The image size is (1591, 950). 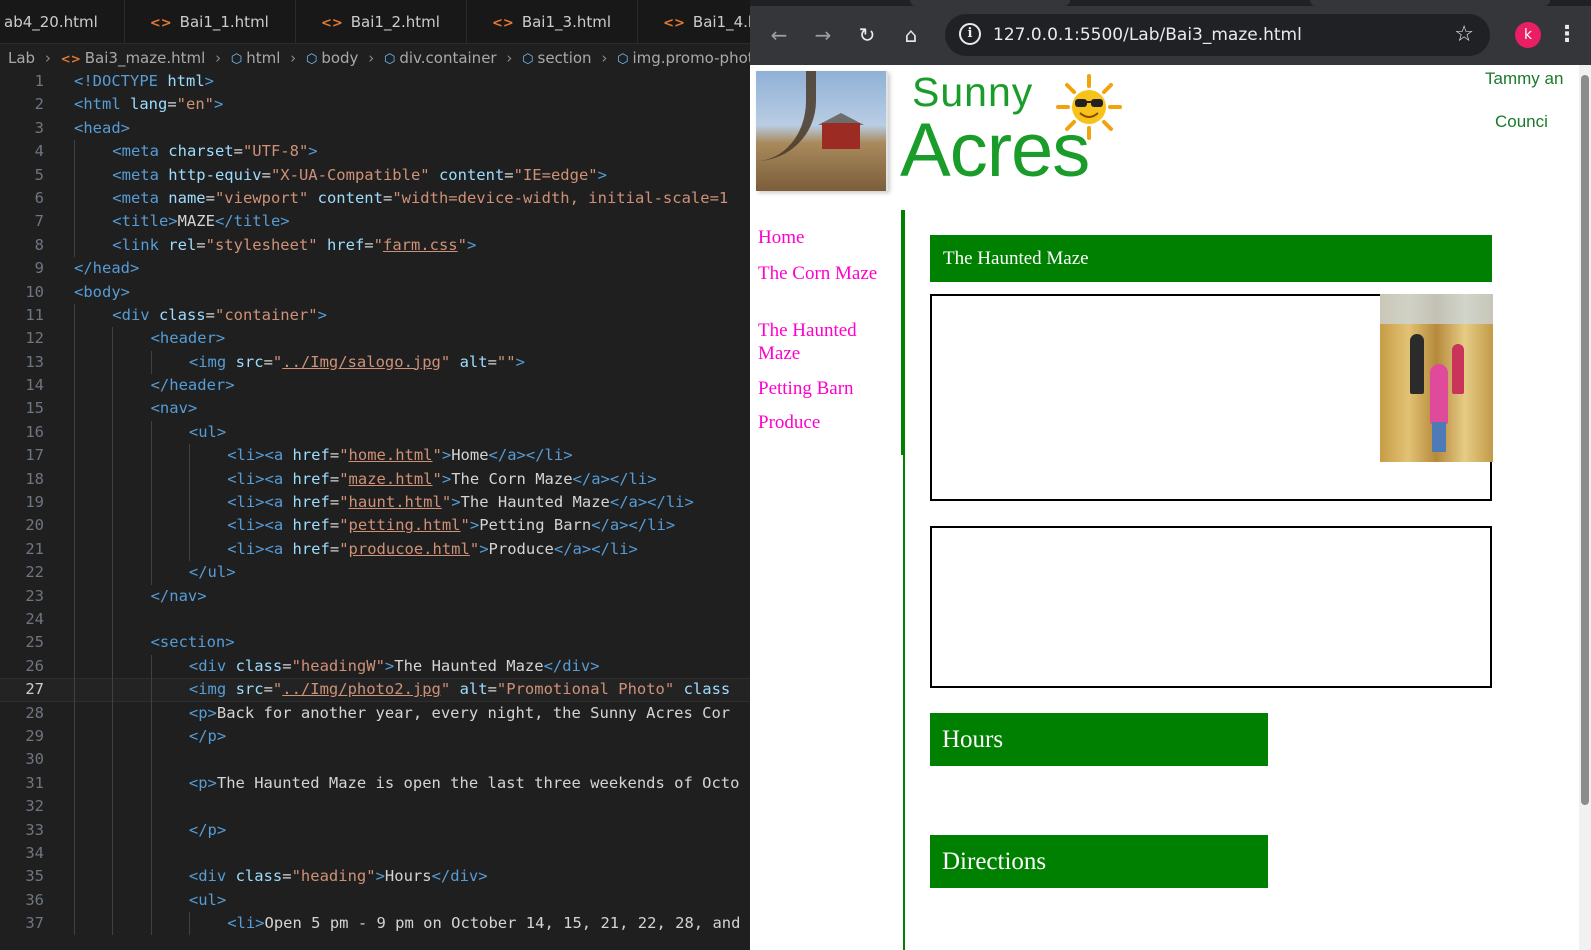 What do you see at coordinates (823, 237) in the screenshot?
I see `nav-link-home: Home` at bounding box center [823, 237].